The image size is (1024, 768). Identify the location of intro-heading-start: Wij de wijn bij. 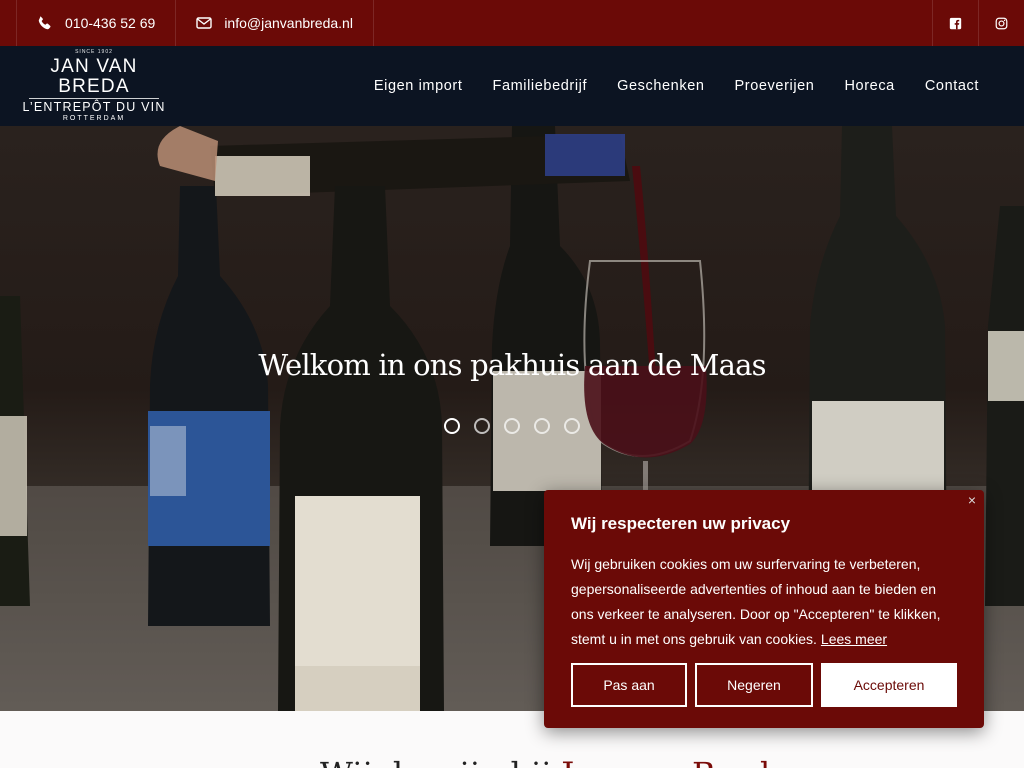
(440, 761).